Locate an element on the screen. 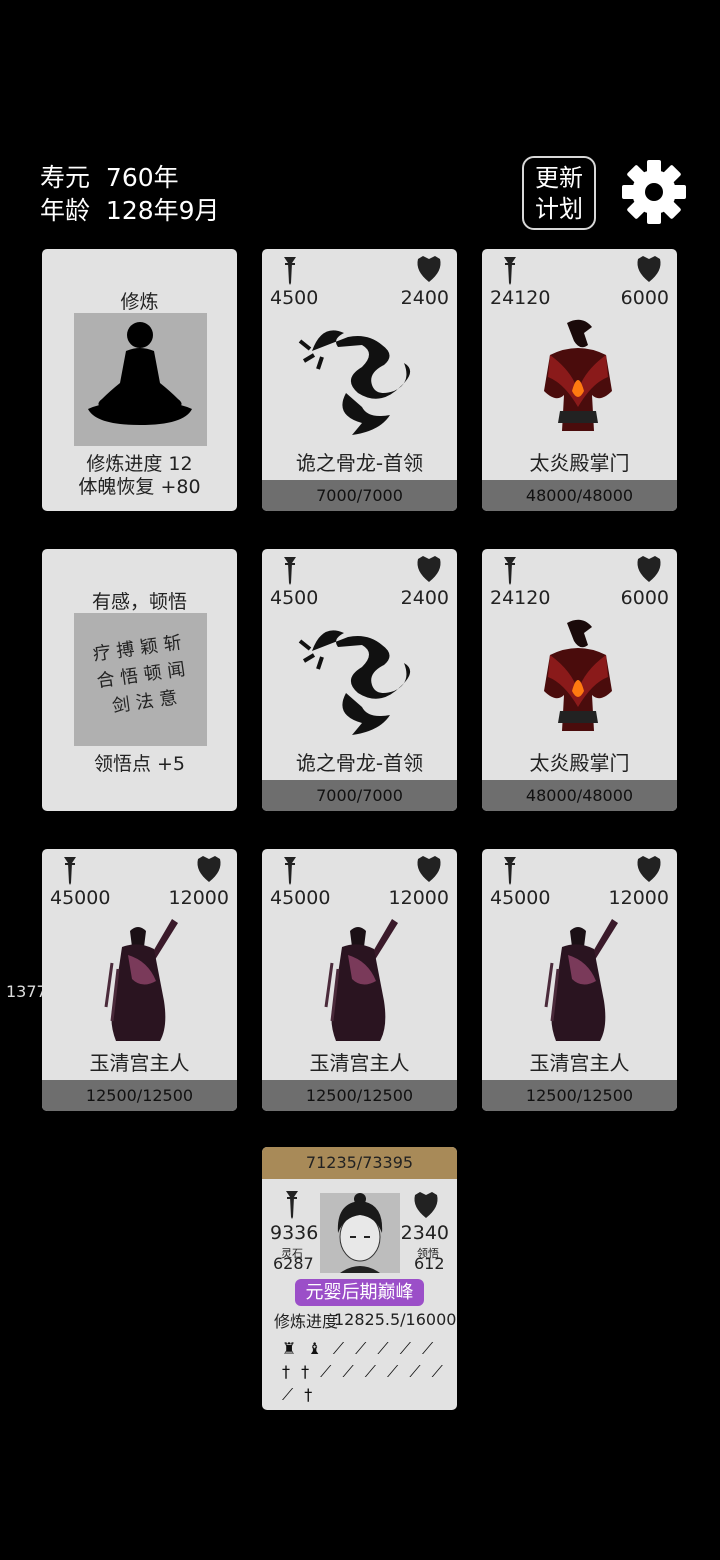 This screenshot has height=1560, width=720. progress-label: 修炼进度 is located at coordinates (306, 1321).